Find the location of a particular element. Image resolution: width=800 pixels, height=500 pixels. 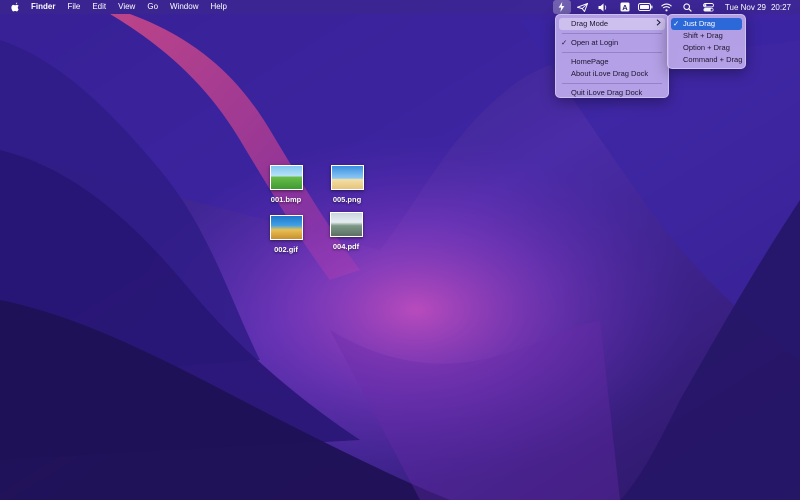

desktop-file-004-pdf: 004.pdf is located at coordinates (346, 231).